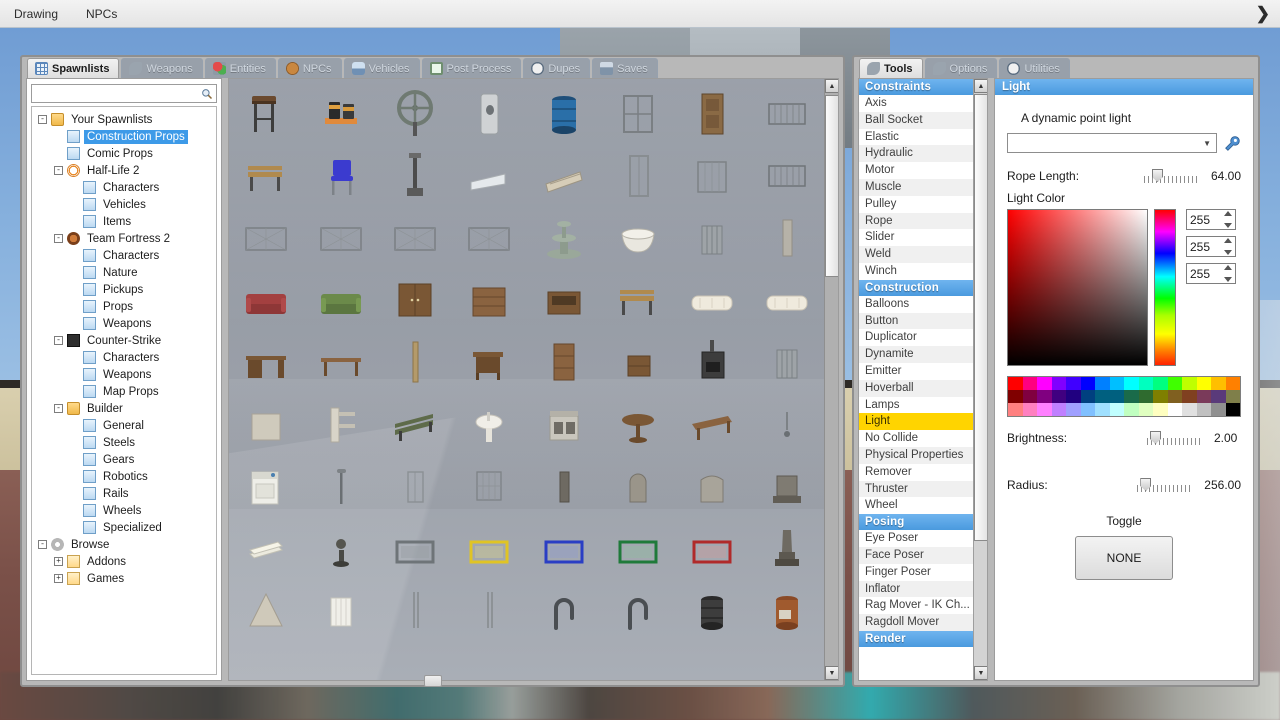 The height and width of the screenshot is (720, 1280). I want to click on tool-item-winch: Winch, so click(916, 271).